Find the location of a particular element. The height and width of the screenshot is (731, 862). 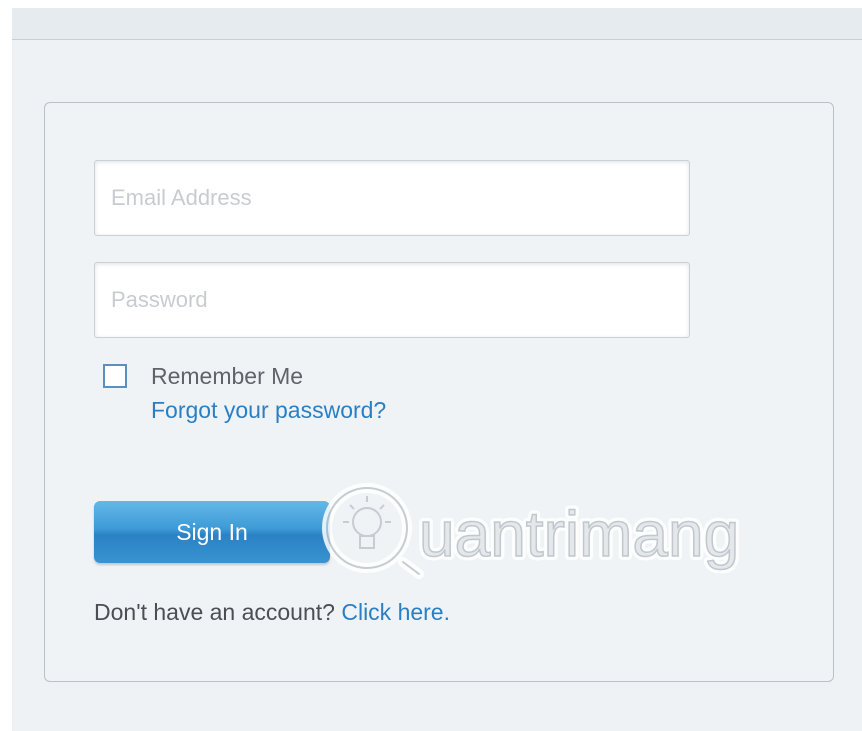

top-bar is located at coordinates (437, 24).